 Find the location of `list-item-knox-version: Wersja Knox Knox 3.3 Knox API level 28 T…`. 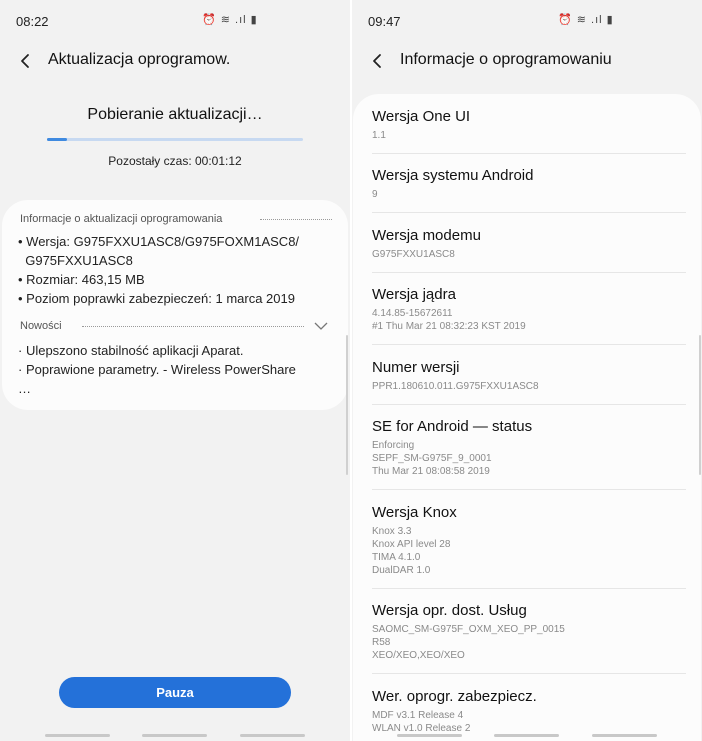

list-item-knox-version: Wersja Knox Knox 3.3 Knox API level 28 T… is located at coordinates (529, 540).